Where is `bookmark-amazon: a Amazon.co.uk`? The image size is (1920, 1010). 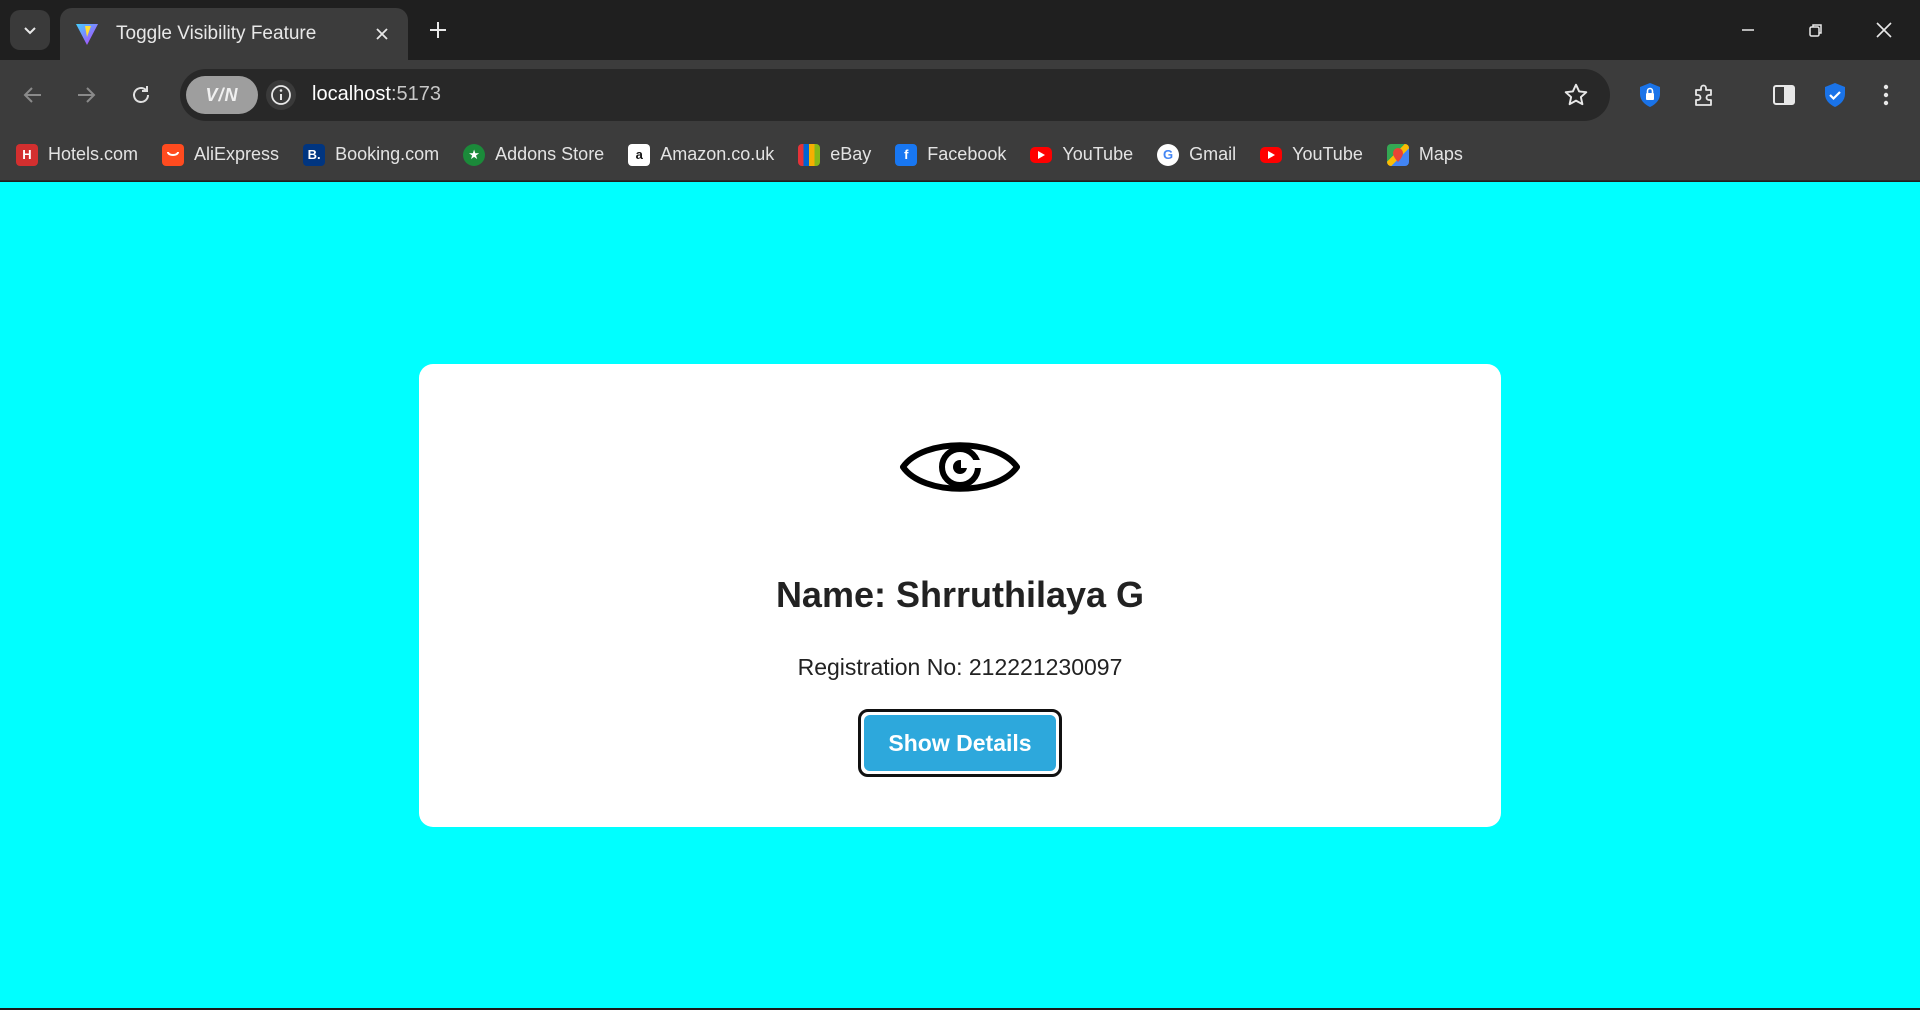 bookmark-amazon: a Amazon.co.uk is located at coordinates (701, 155).